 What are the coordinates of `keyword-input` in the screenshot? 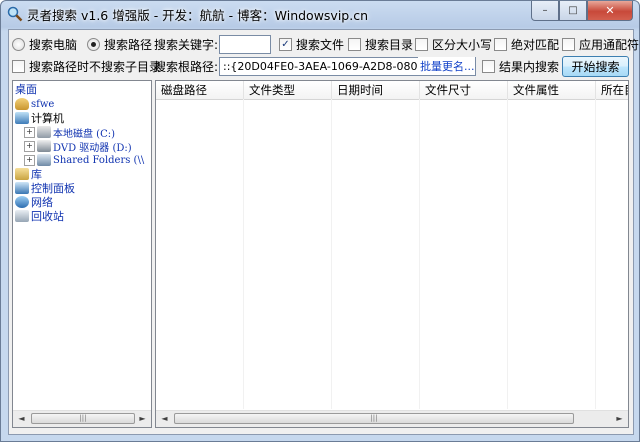 It's located at (245, 44).